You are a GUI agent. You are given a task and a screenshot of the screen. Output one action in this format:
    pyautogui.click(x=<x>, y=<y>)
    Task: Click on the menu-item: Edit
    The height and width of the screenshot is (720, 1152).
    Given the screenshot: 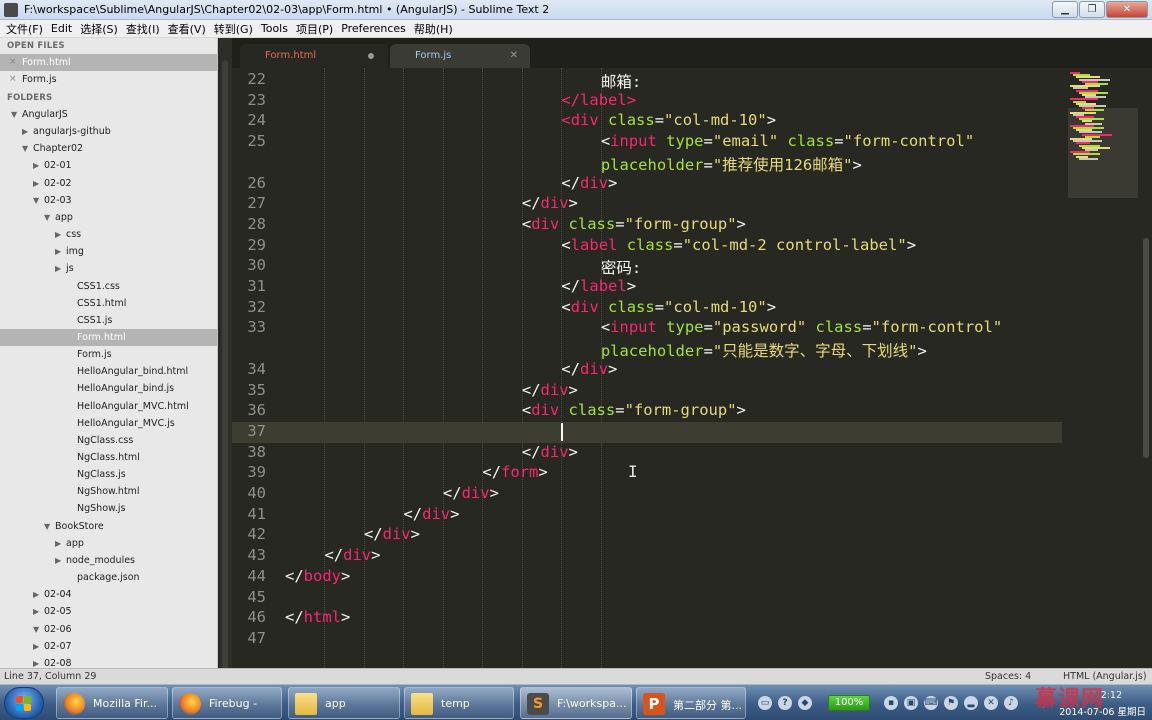 What is the action you would take?
    pyautogui.click(x=63, y=28)
    